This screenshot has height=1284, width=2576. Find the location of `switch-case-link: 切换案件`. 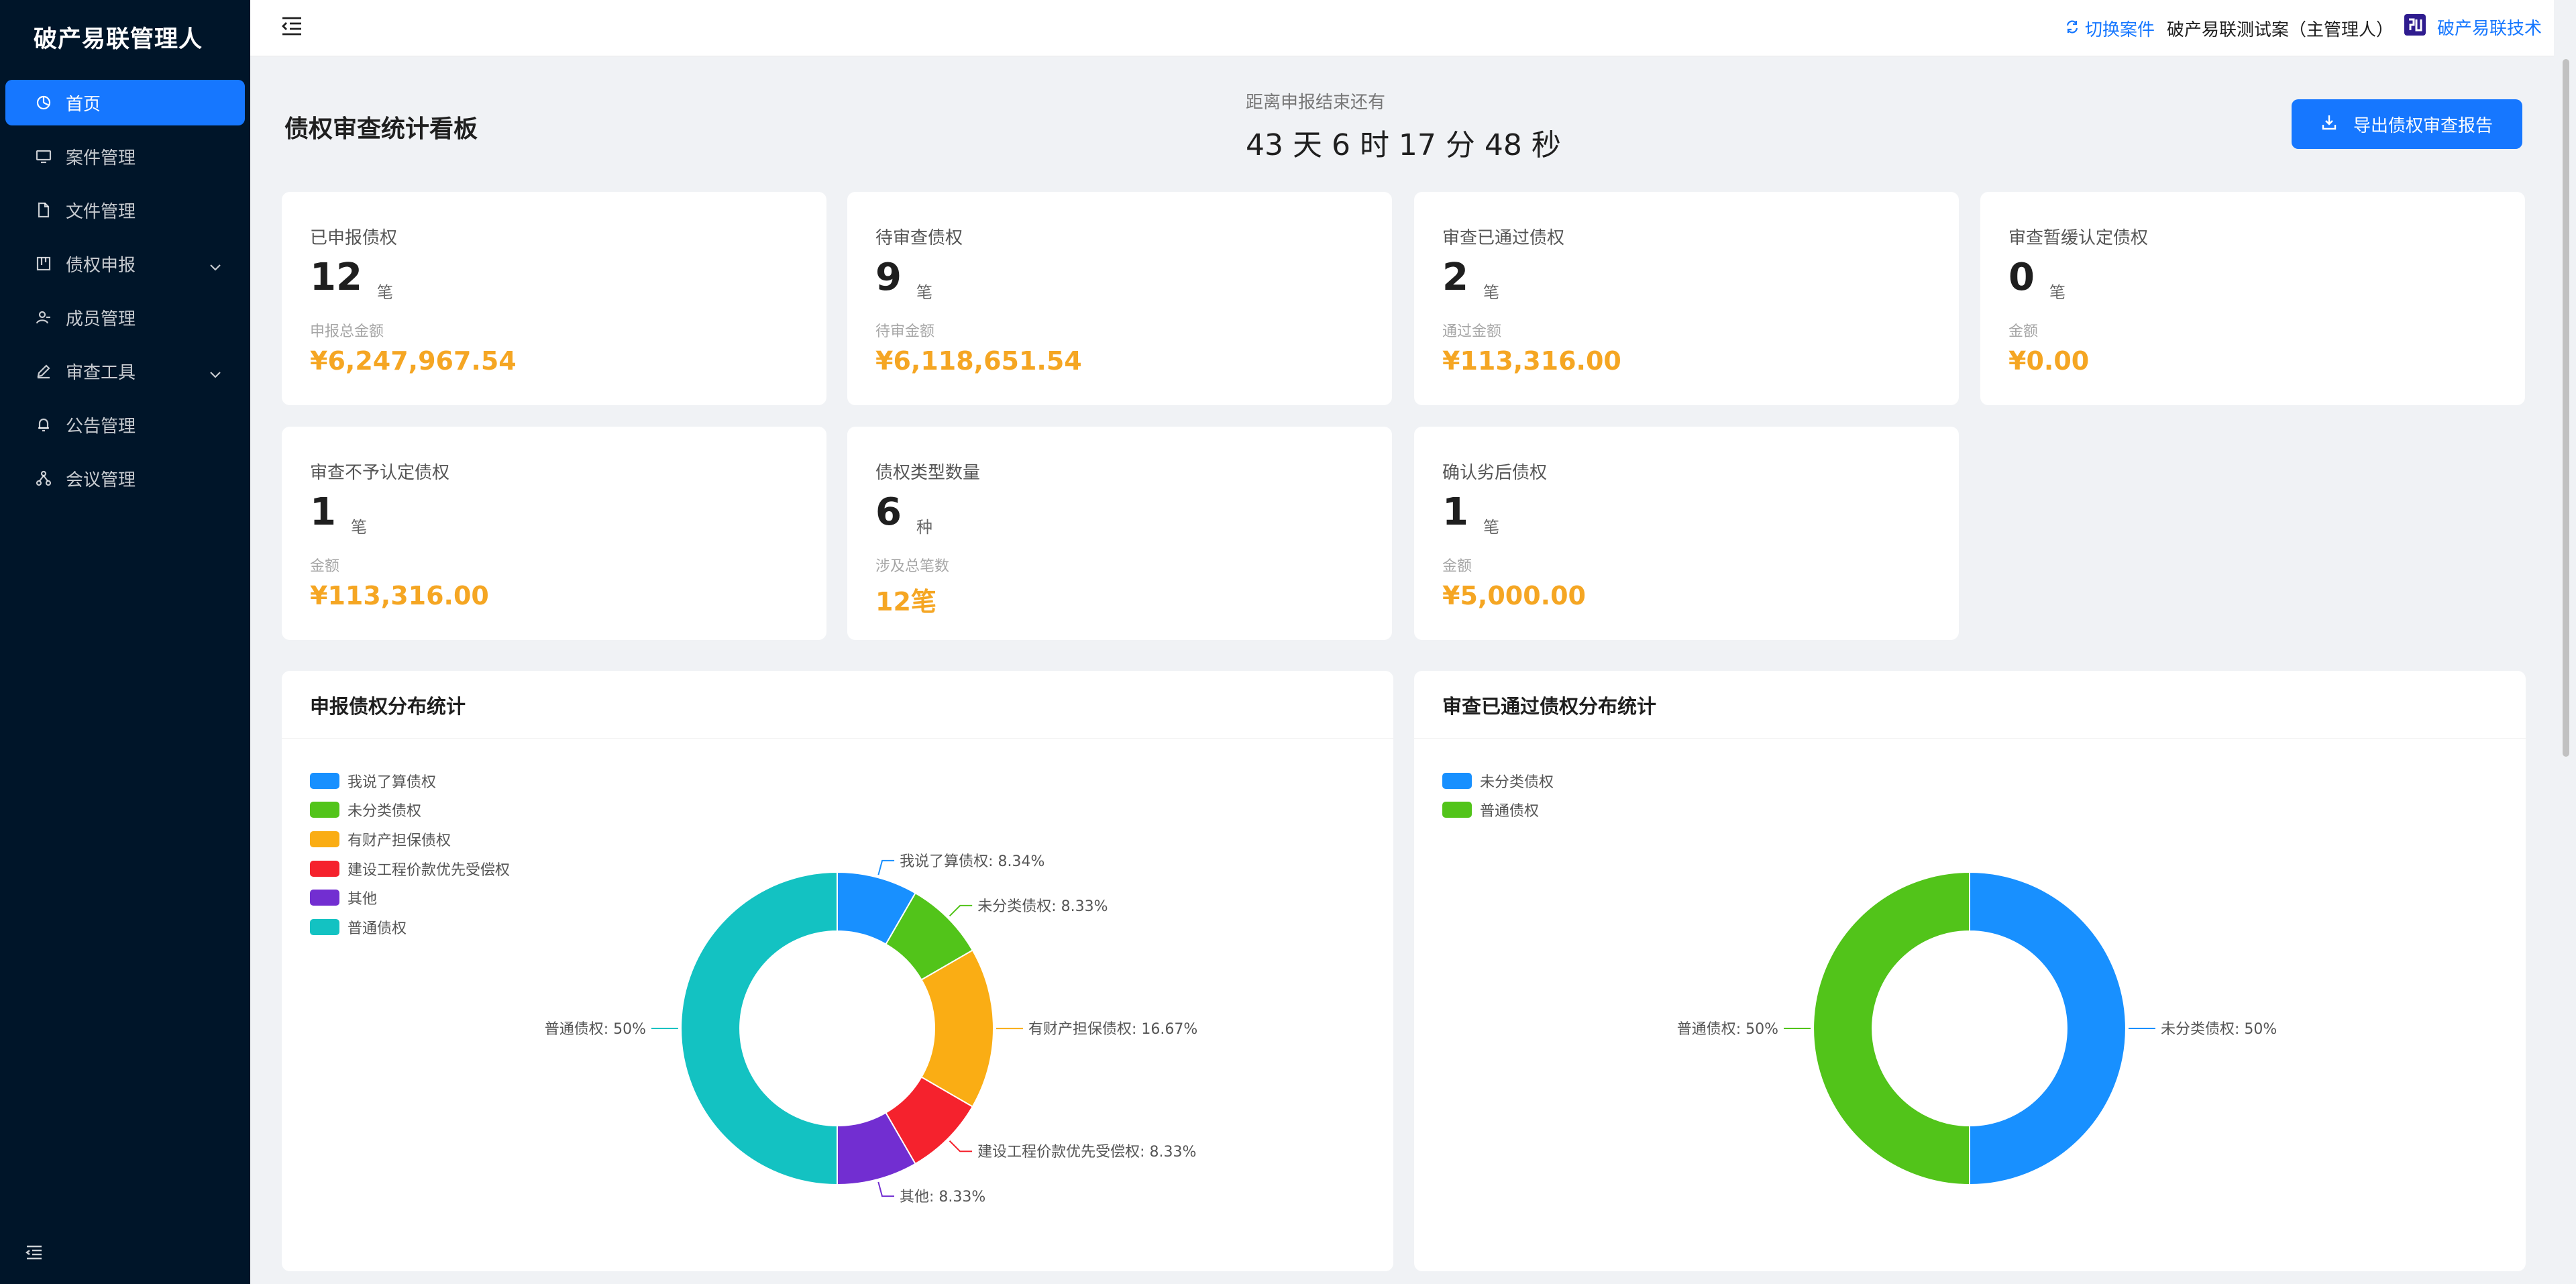

switch-case-link: 切换案件 is located at coordinates (2110, 28).